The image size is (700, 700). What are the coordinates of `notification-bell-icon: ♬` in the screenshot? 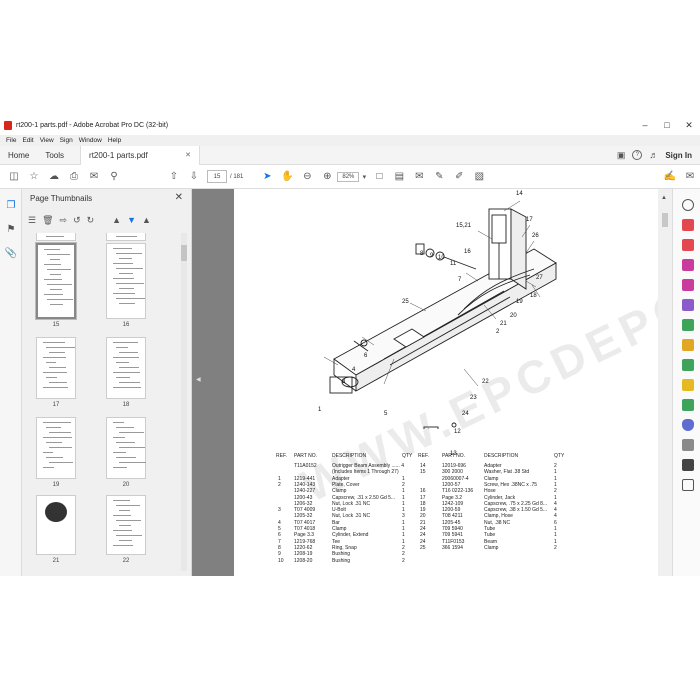 It's located at (653, 155).